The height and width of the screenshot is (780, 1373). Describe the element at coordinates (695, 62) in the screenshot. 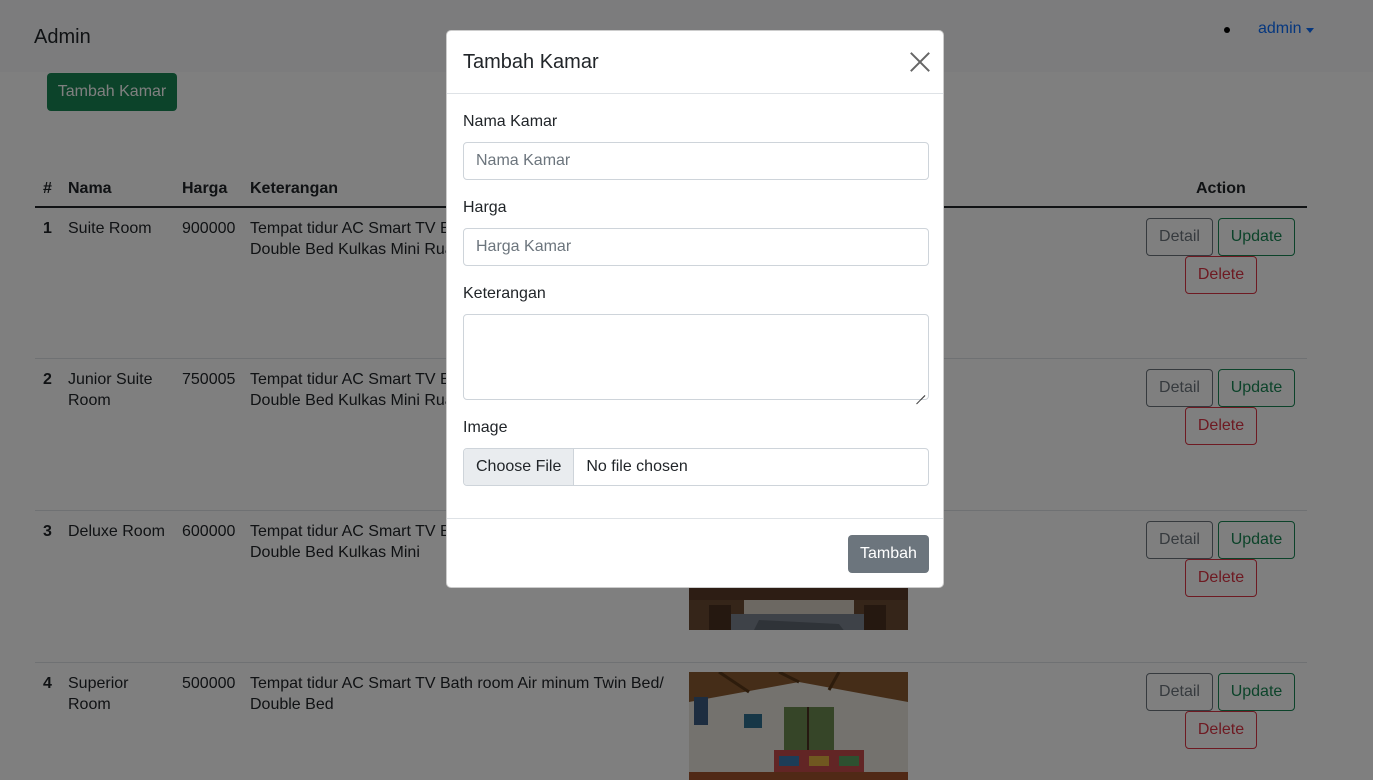

I see `modal-header: Tambah Kamar` at that location.